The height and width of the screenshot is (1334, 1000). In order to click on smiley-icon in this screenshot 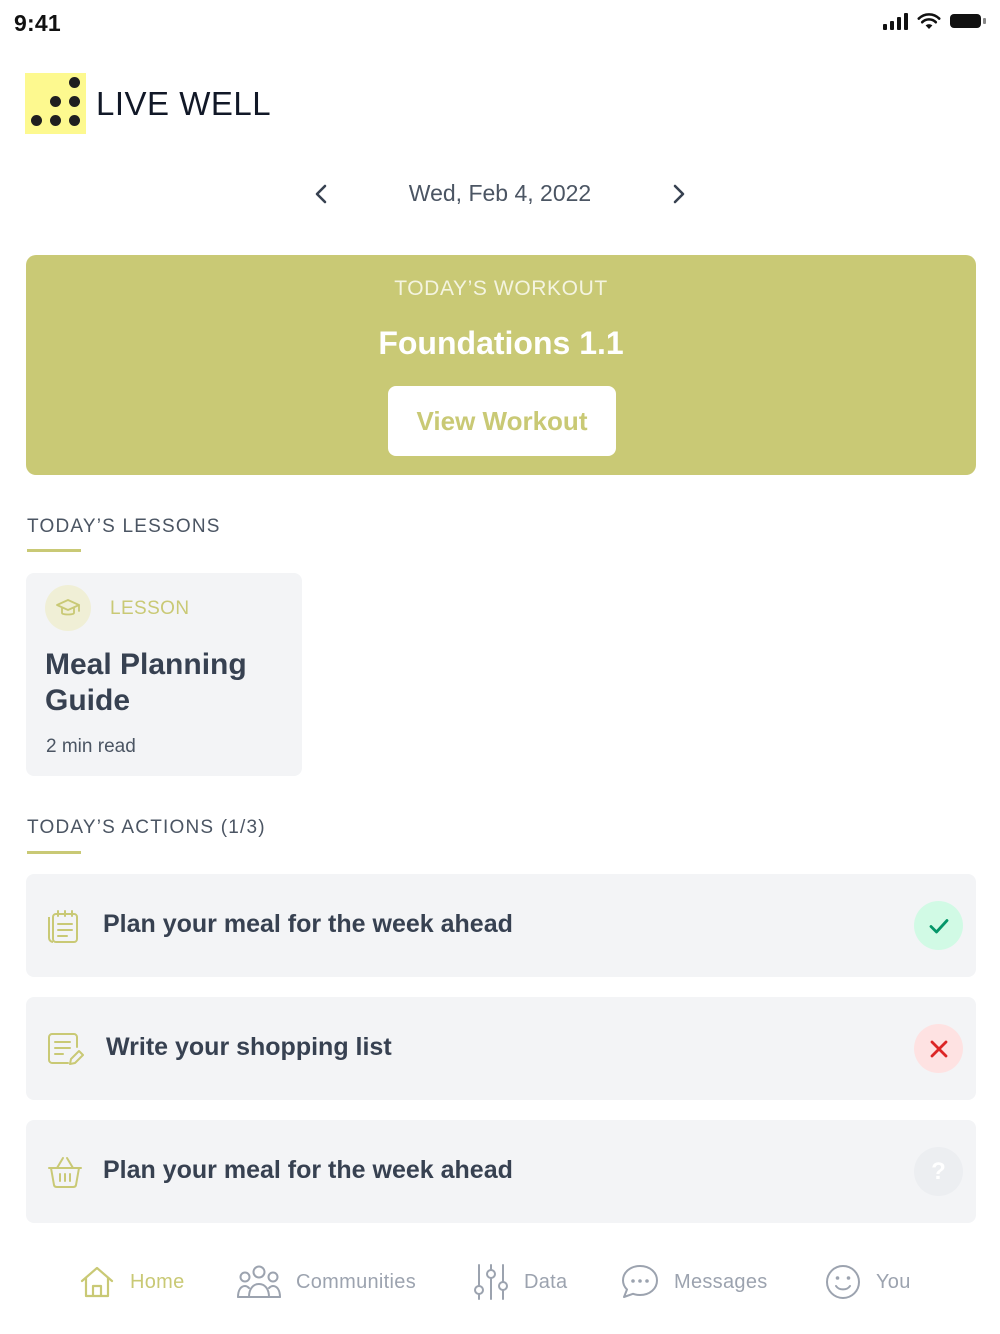, I will do `click(843, 1282)`.